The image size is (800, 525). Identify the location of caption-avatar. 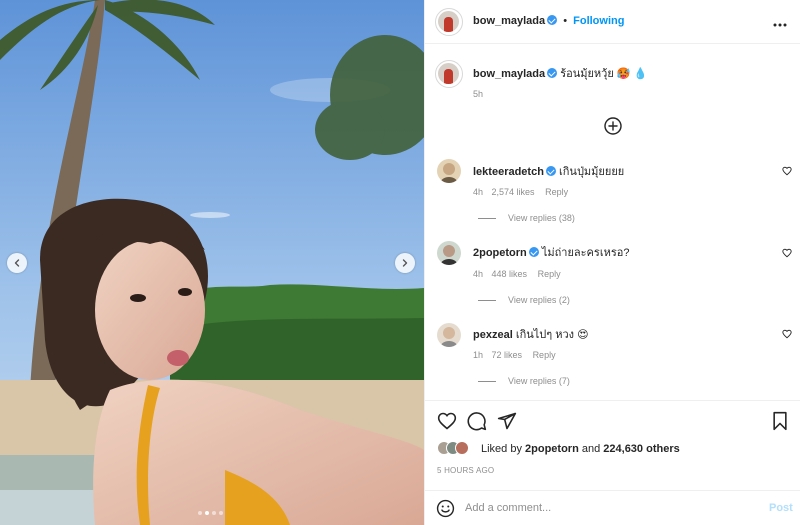
(449, 74).